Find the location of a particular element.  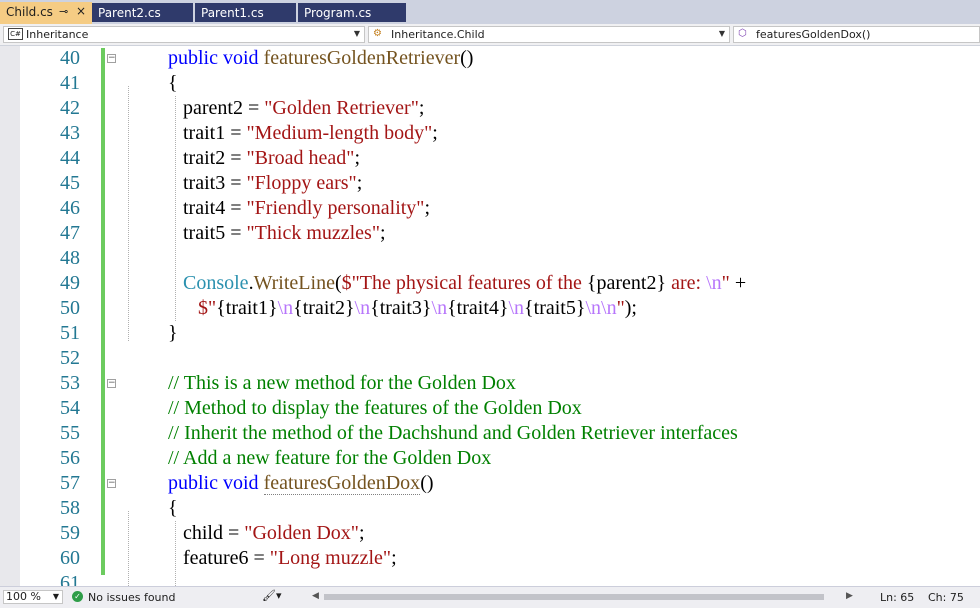

code-token: "Long muzzle" is located at coordinates (330, 558).